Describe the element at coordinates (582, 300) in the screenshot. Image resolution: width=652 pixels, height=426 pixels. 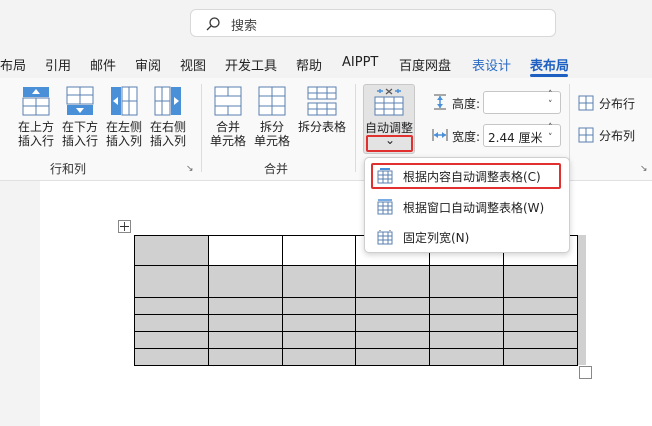
I see `end-of-row-marks` at that location.